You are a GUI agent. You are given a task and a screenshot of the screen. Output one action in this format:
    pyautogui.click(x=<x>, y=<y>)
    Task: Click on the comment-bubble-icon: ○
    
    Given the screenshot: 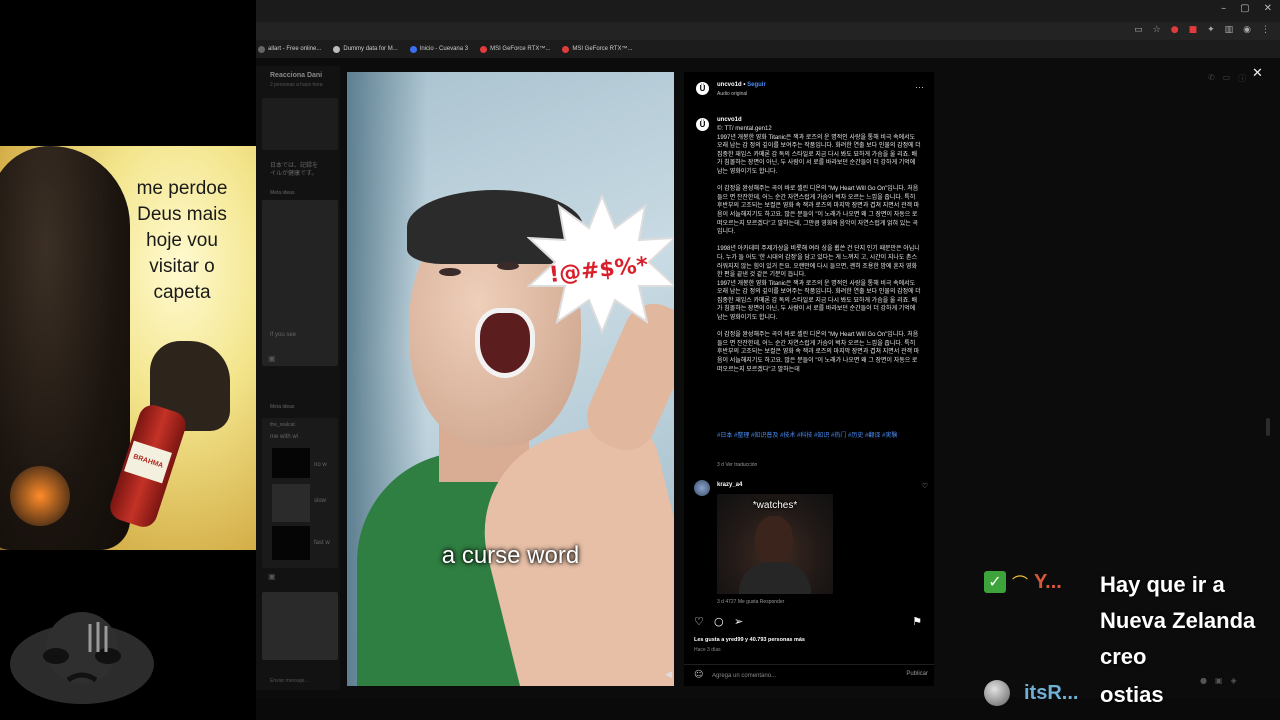 What is the action you would take?
    pyautogui.click(x=719, y=621)
    